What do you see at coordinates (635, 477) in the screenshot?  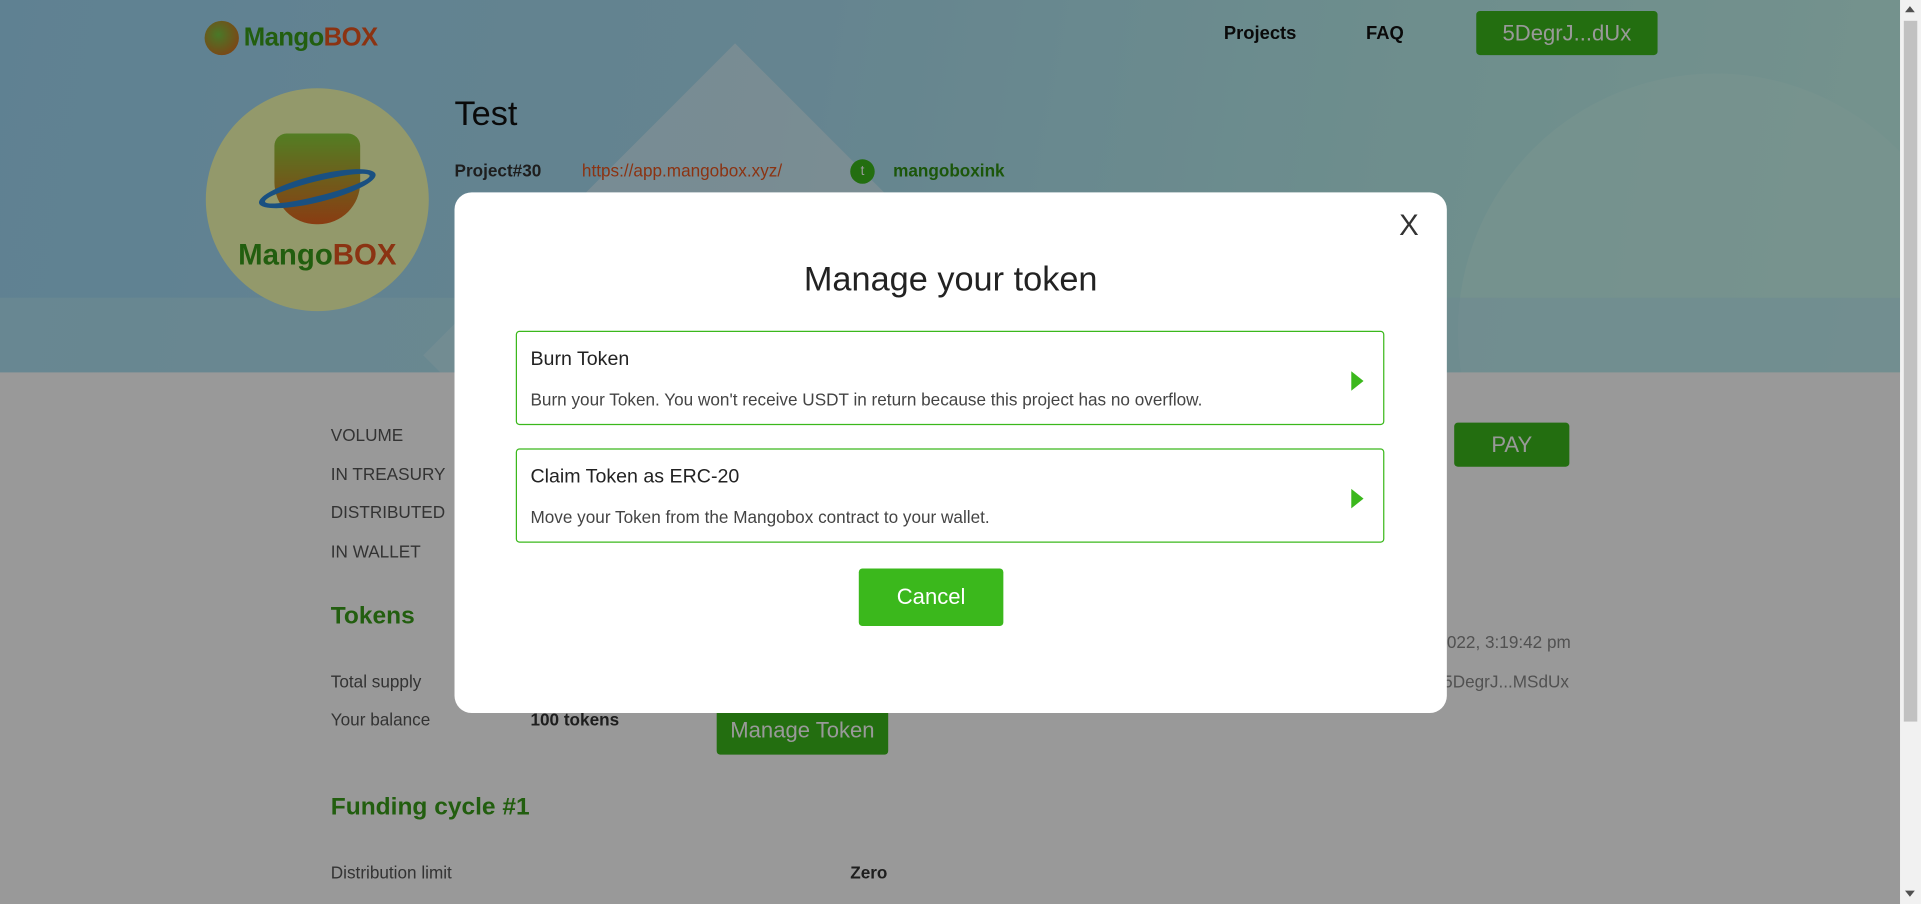 I see `option-title: Claim Token as ERC-20` at bounding box center [635, 477].